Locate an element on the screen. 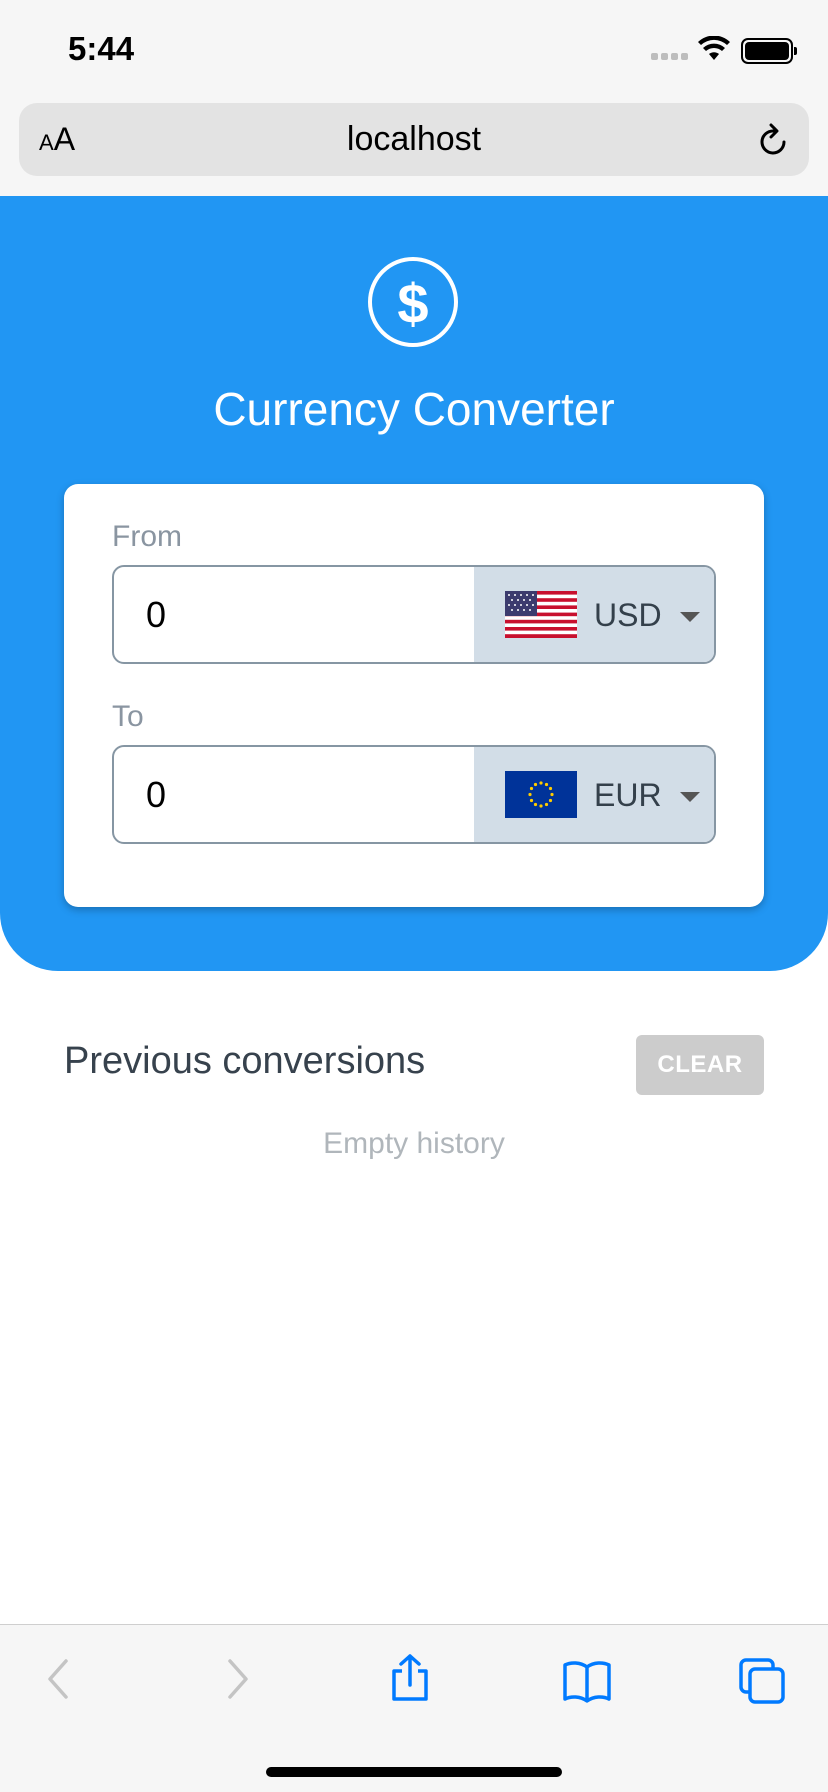 This screenshot has width=828, height=1792. from-field: USD is located at coordinates (414, 614).